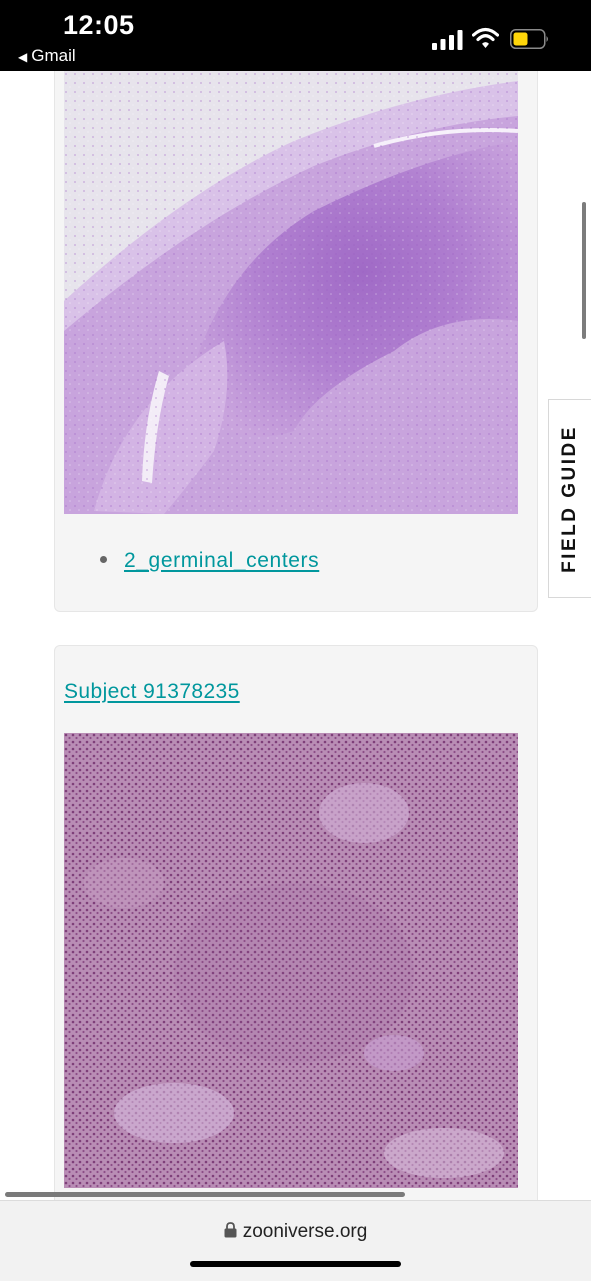 The height and width of the screenshot is (1281, 591). I want to click on subject-link: Subject 91378235, so click(152, 692).